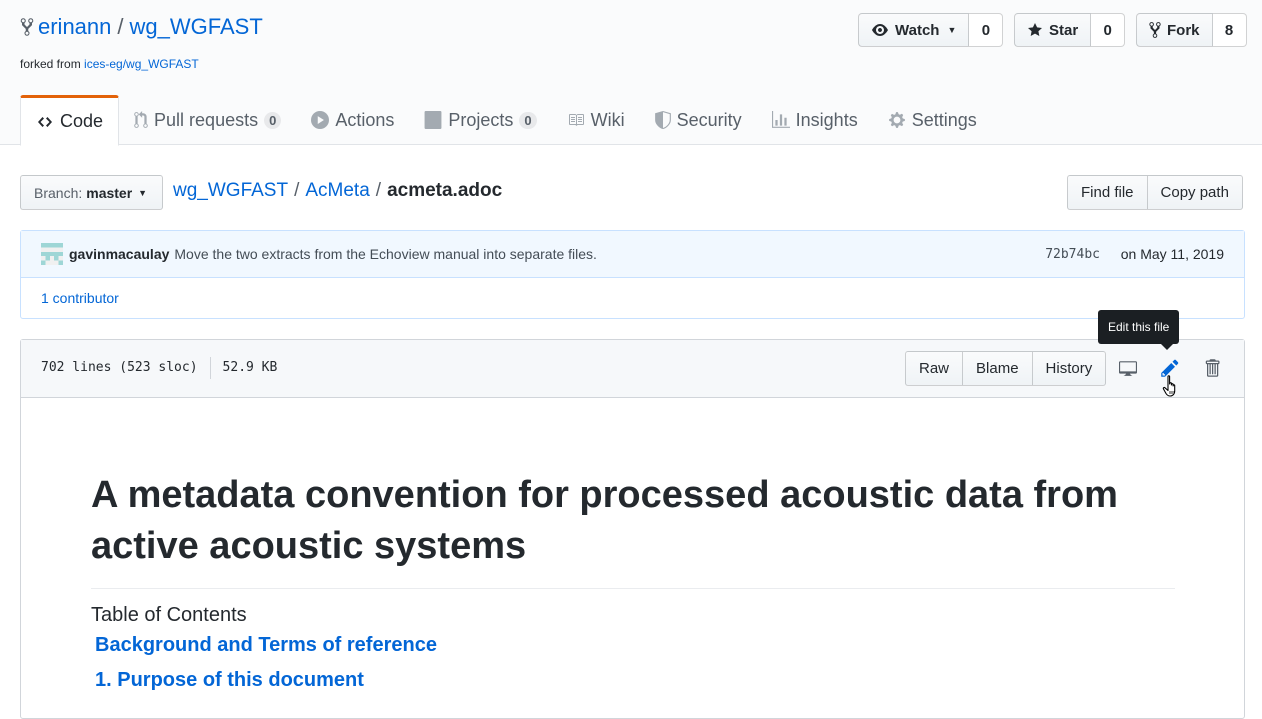 Image resolution: width=1262 pixels, height=719 pixels. What do you see at coordinates (1035, 30) in the screenshot?
I see `star-icon` at bounding box center [1035, 30].